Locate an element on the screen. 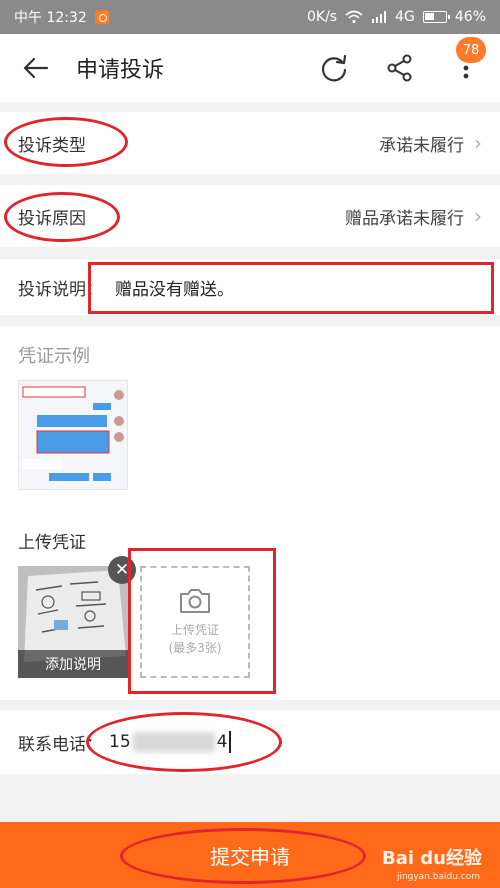 Image resolution: width=500 pixels, height=888 pixels. complaint-reason-label: 投诉原因 is located at coordinates (52, 218).